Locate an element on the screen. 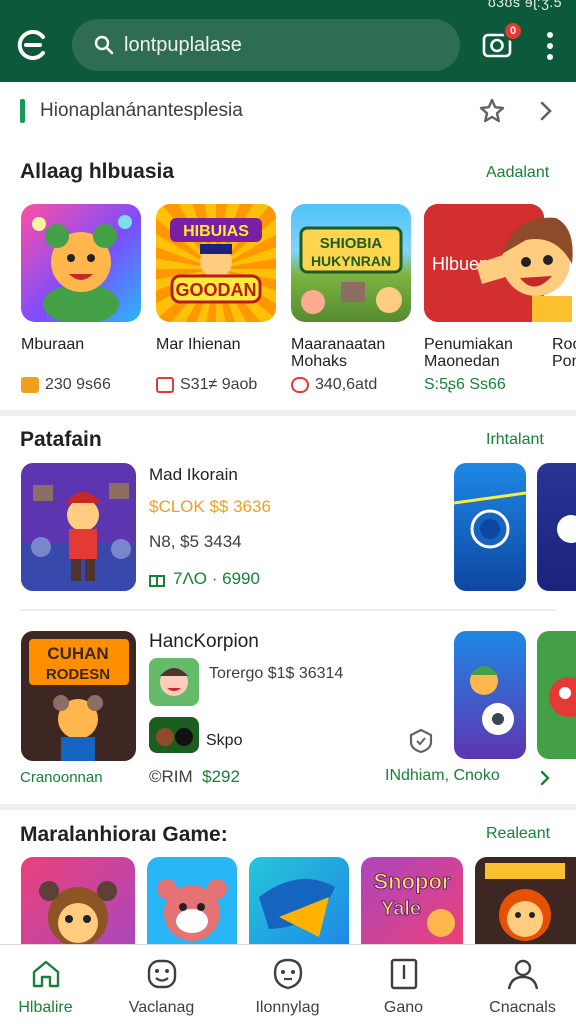  section-title: Maralanhioraı Game: is located at coordinates (124, 834).